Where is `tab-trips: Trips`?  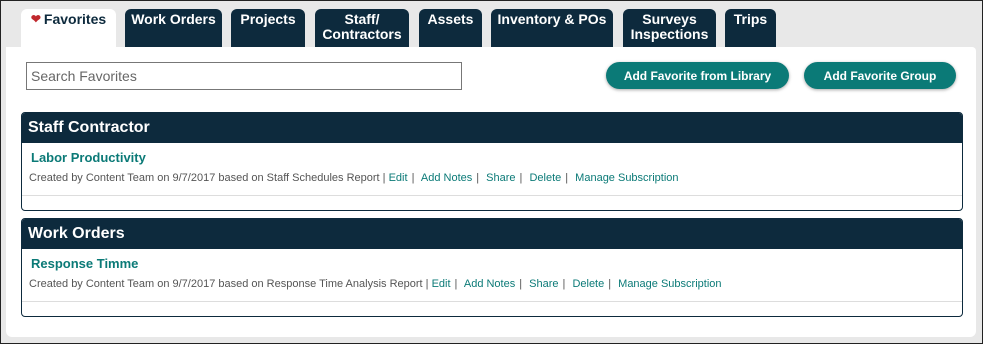
tab-trips: Trips is located at coordinates (750, 28).